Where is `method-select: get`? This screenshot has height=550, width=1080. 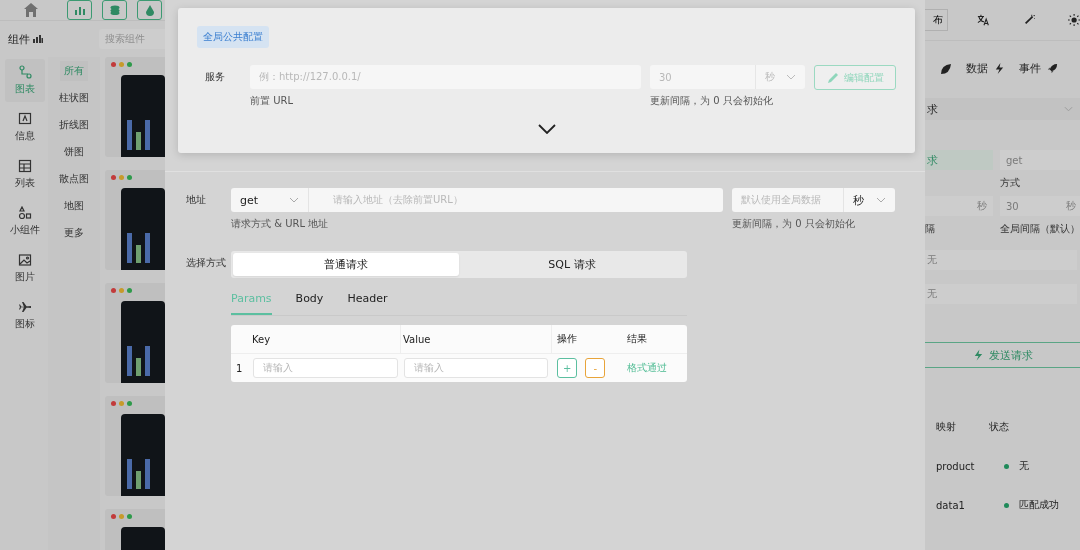 method-select: get is located at coordinates (269, 200).